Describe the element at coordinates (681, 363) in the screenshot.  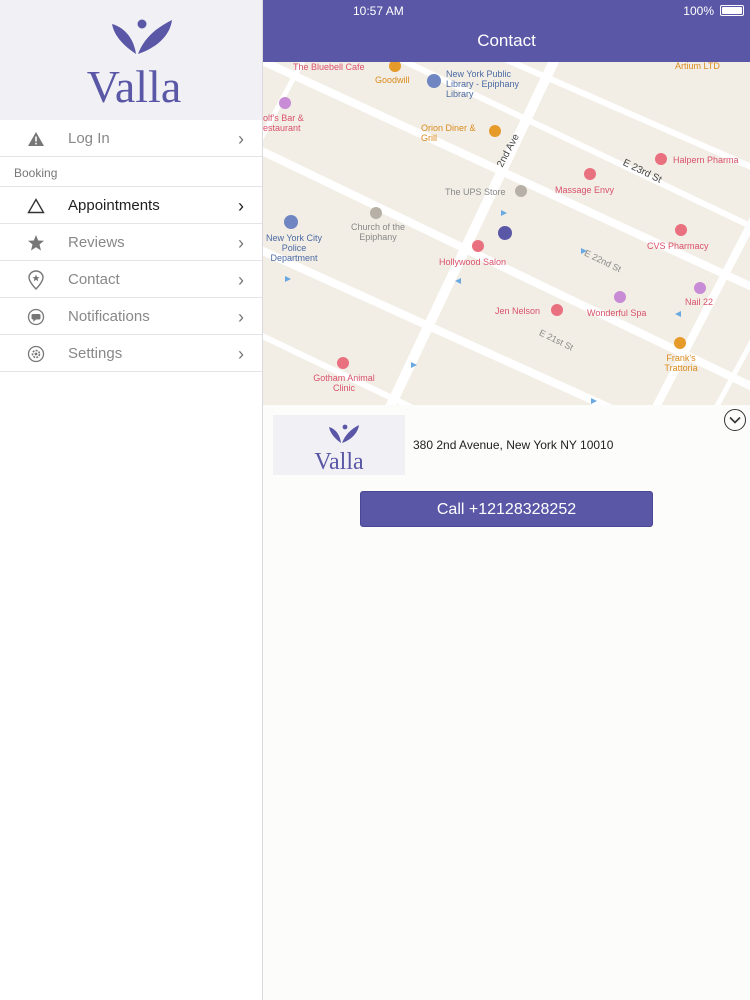
I see `map-poi-label: Frank's Trattoria` at that location.